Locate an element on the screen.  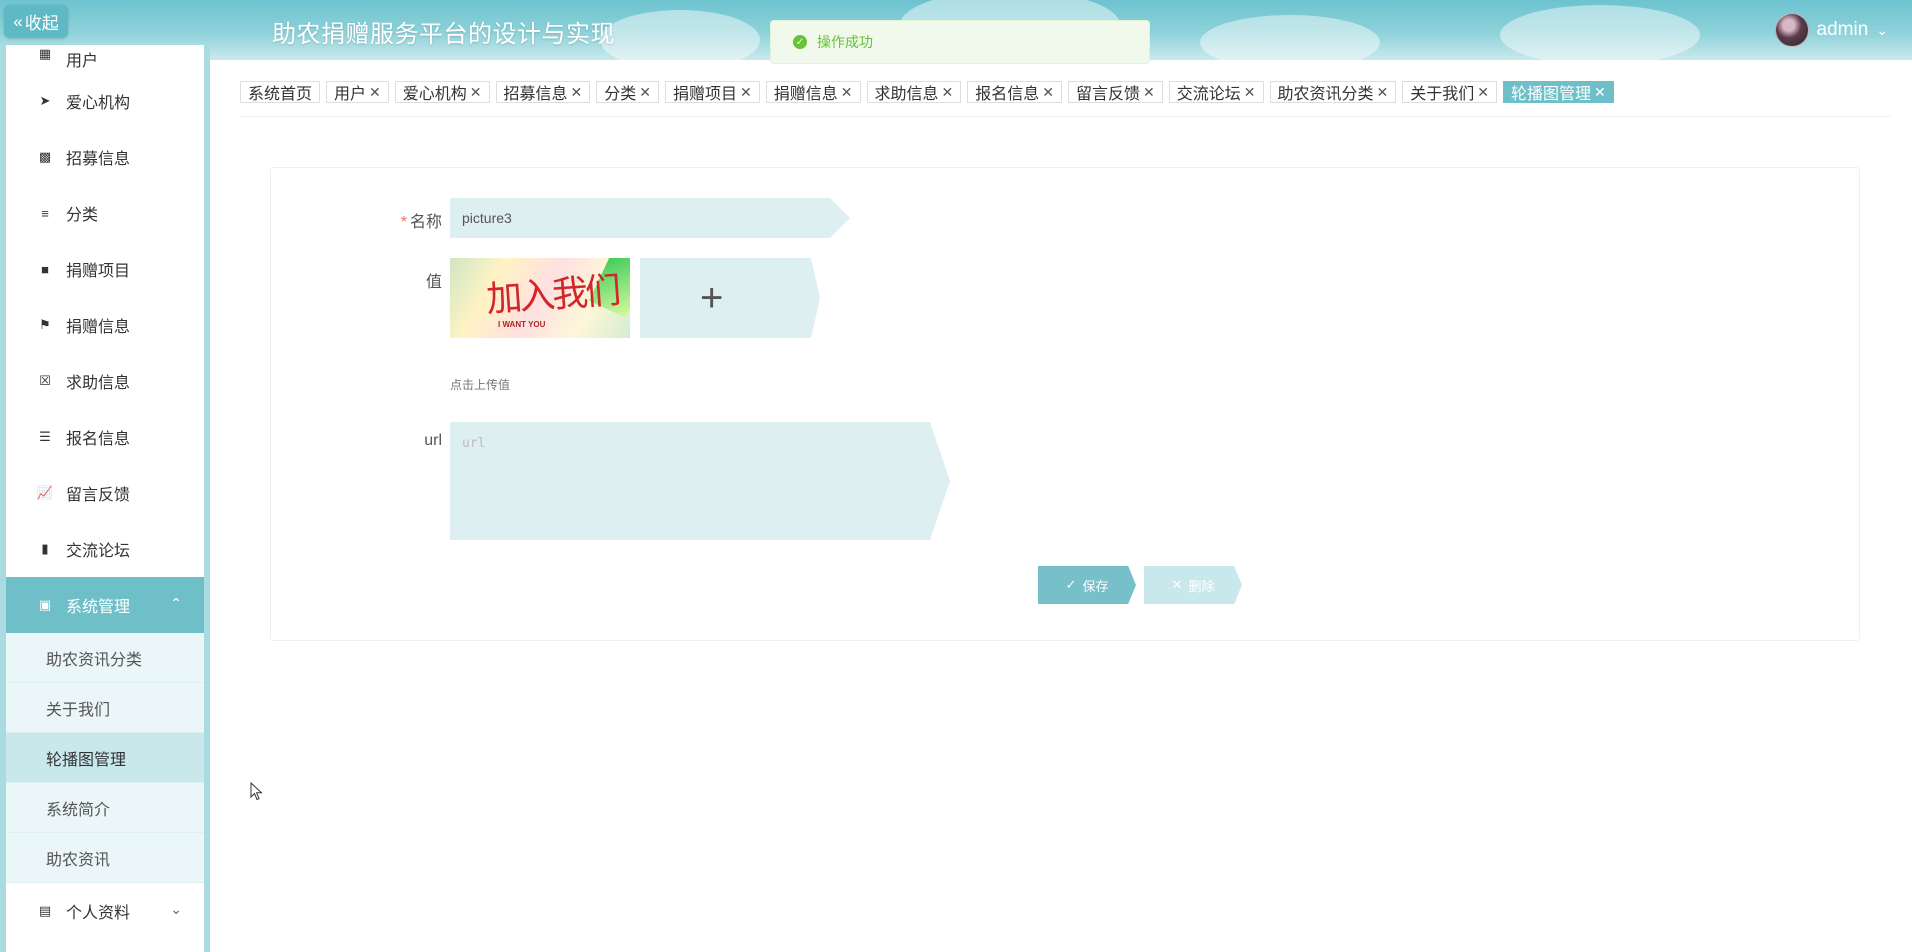
sidebar-item-forum: ▮ 交流论坛 is located at coordinates (105, 549).